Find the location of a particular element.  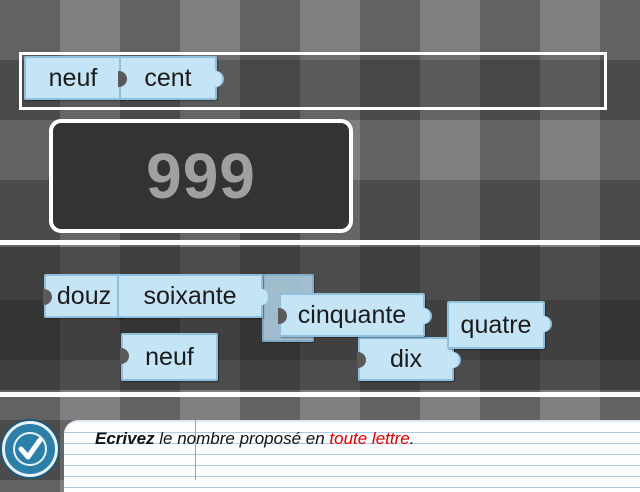

target-number: 999 is located at coordinates (201, 176).